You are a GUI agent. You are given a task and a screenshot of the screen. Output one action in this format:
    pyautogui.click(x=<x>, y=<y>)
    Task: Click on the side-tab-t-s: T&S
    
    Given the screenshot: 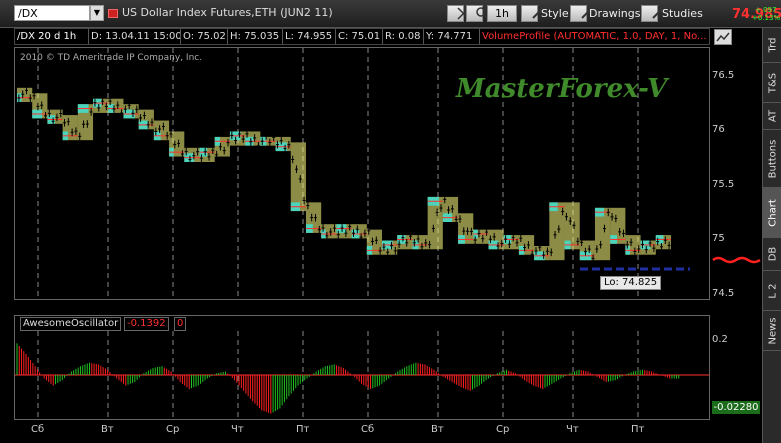 What is the action you would take?
    pyautogui.click(x=772, y=83)
    